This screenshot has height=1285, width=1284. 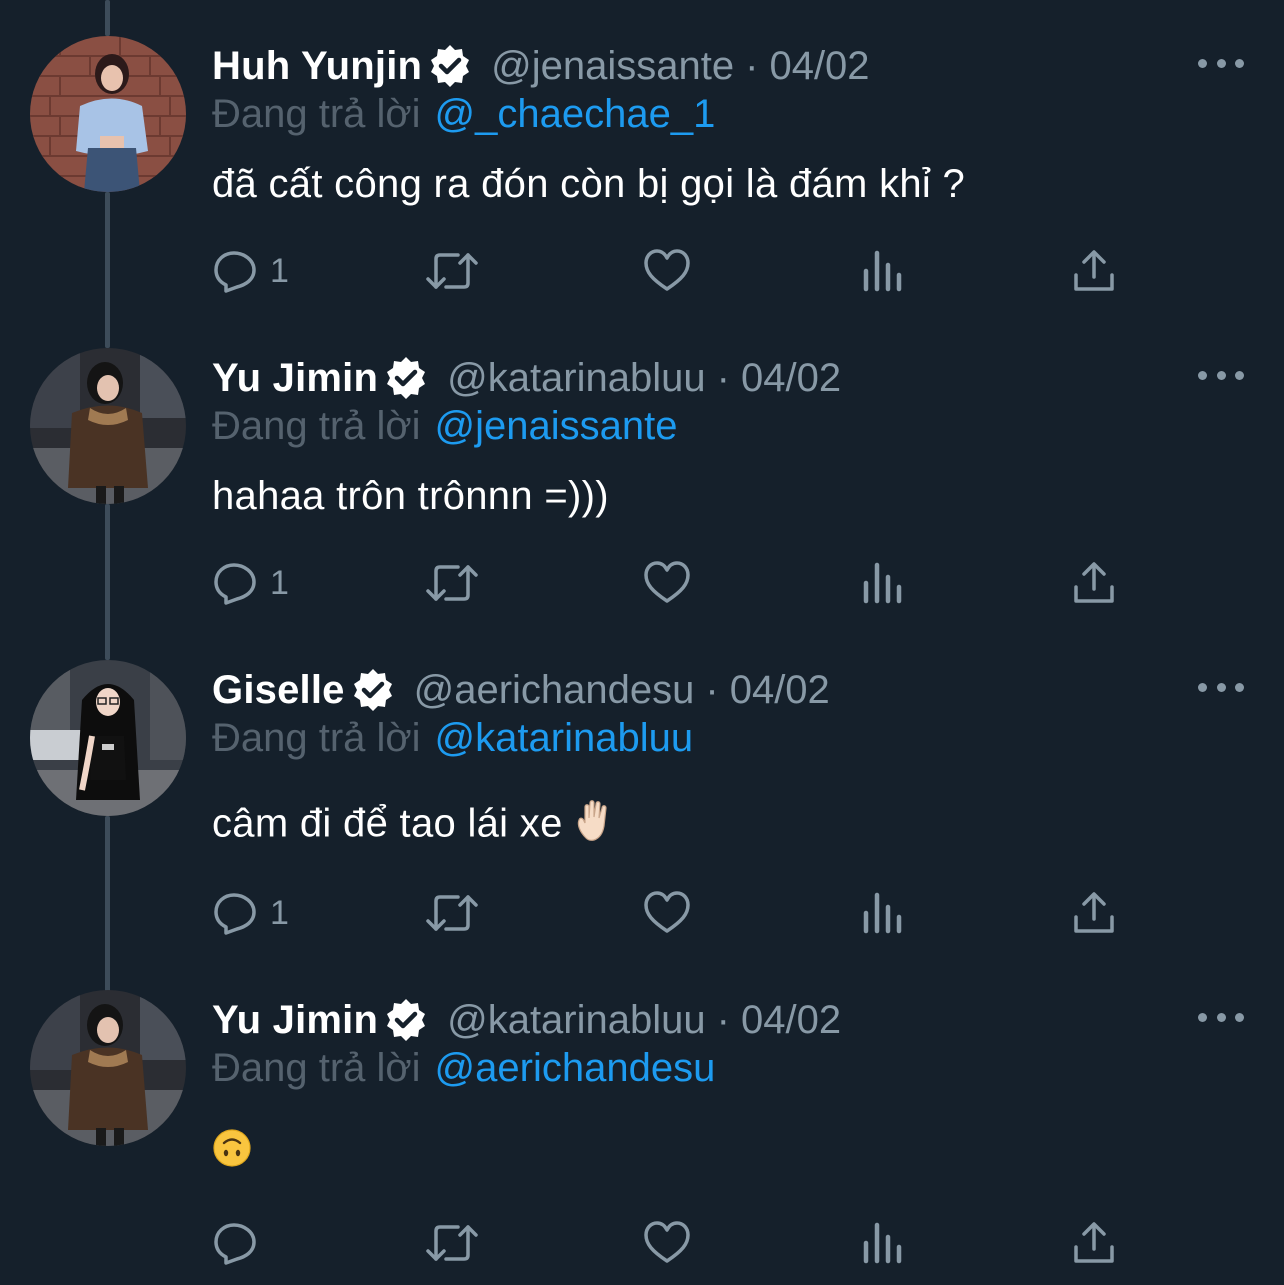 What do you see at coordinates (575, 114) in the screenshot?
I see `reply-target-link: @_chaechae_1` at bounding box center [575, 114].